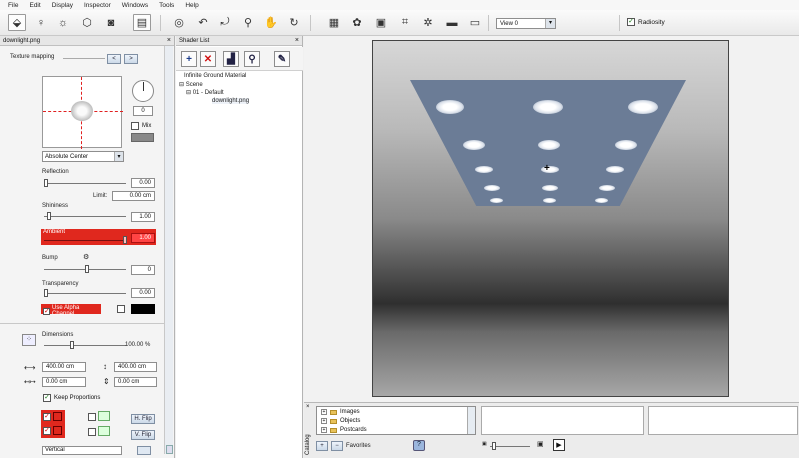  What do you see at coordinates (86, 257) in the screenshot?
I see `gear-icon: ⚙` at bounding box center [86, 257].